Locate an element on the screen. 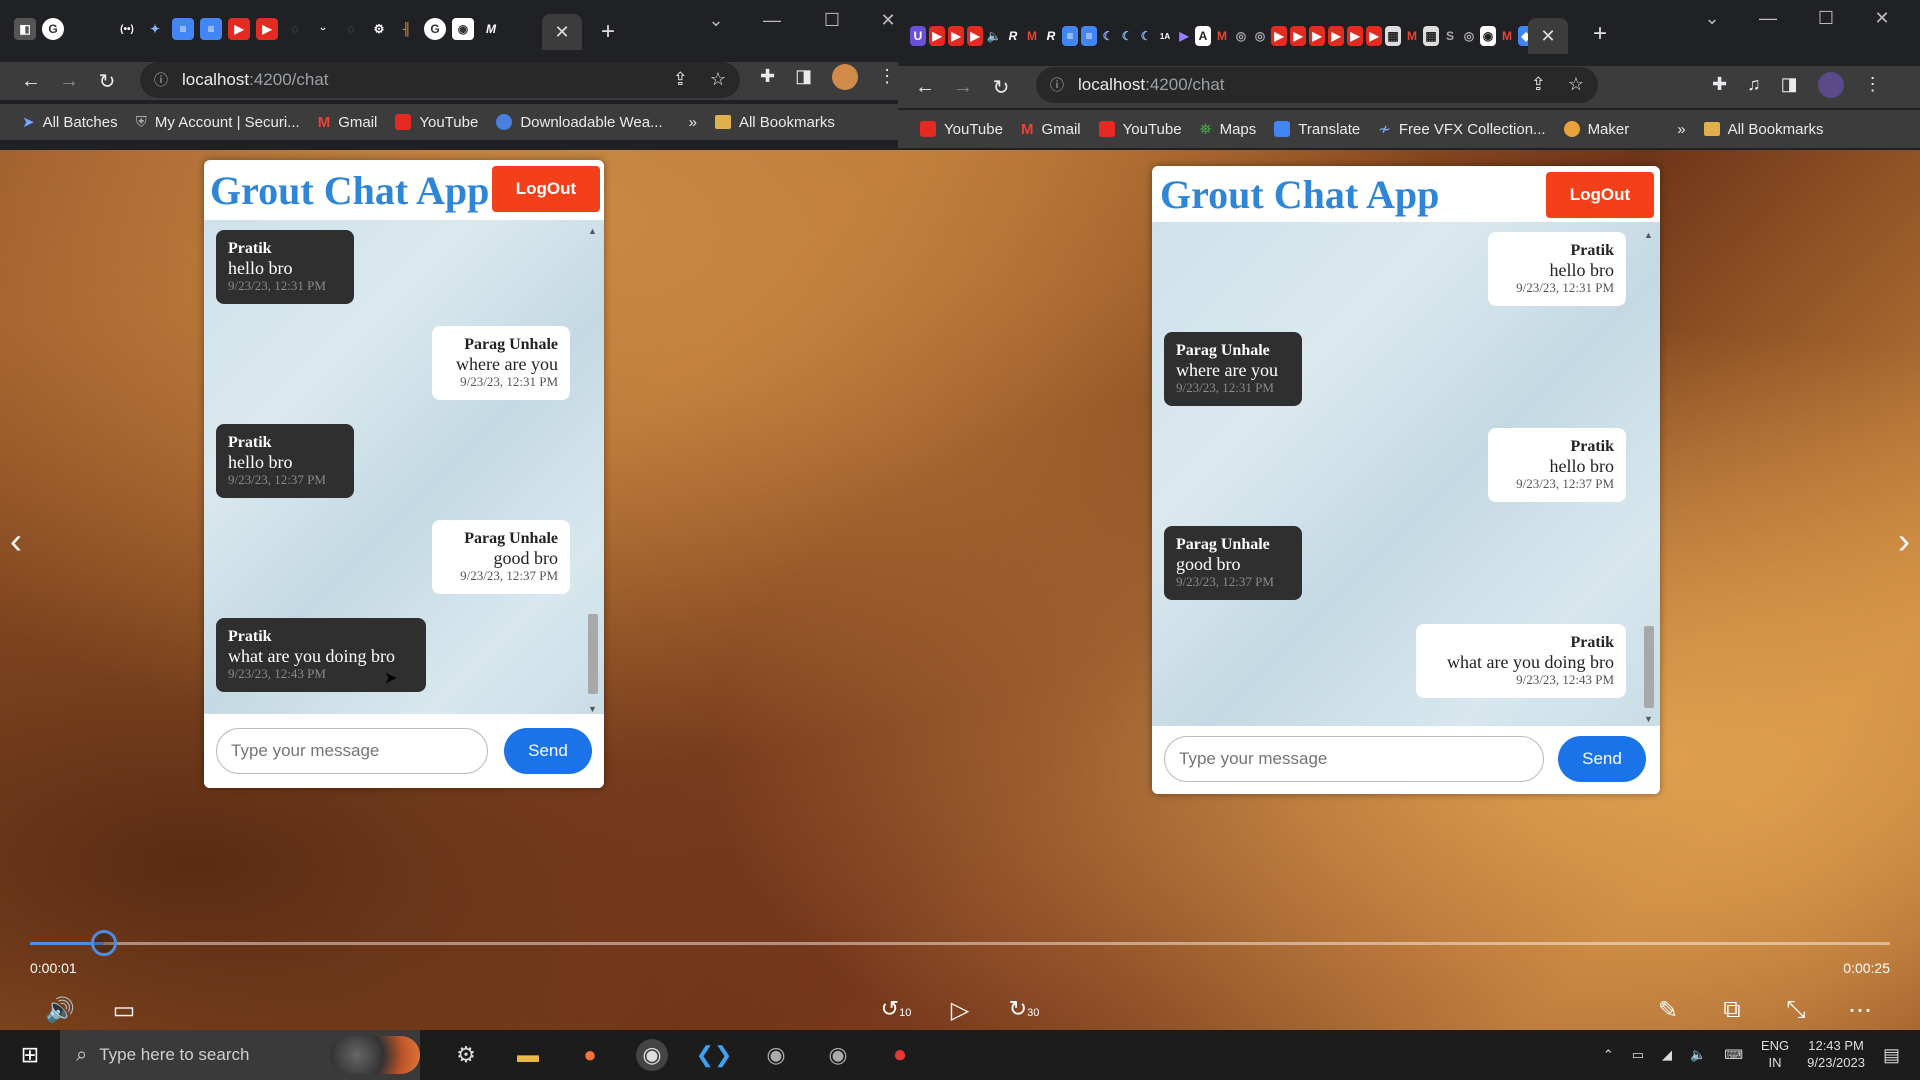 The image size is (1920, 1080). battery-icon: ▭ is located at coordinates (1638, 1055).